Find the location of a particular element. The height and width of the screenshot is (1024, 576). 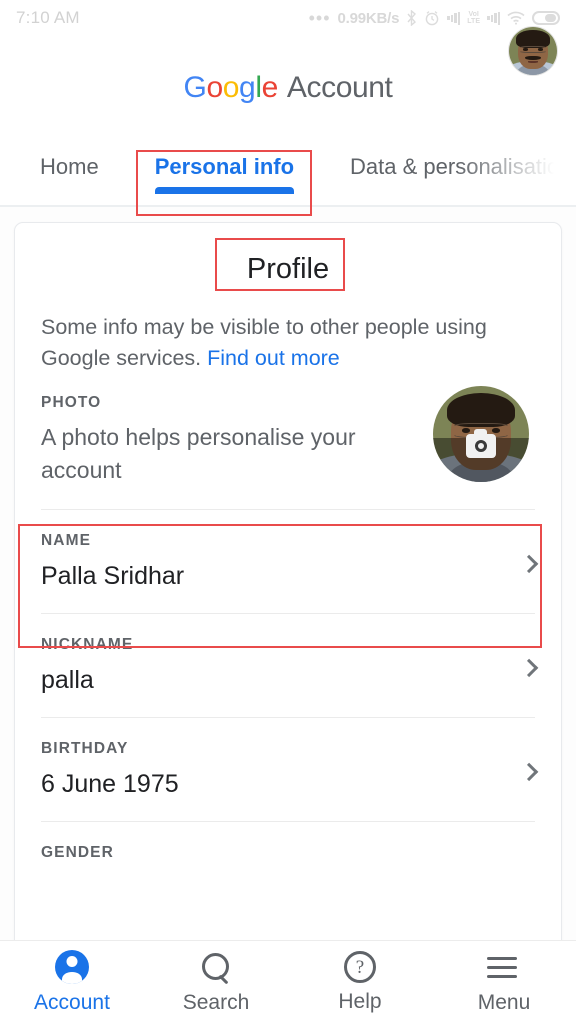

wifi-icon is located at coordinates (516, 18).